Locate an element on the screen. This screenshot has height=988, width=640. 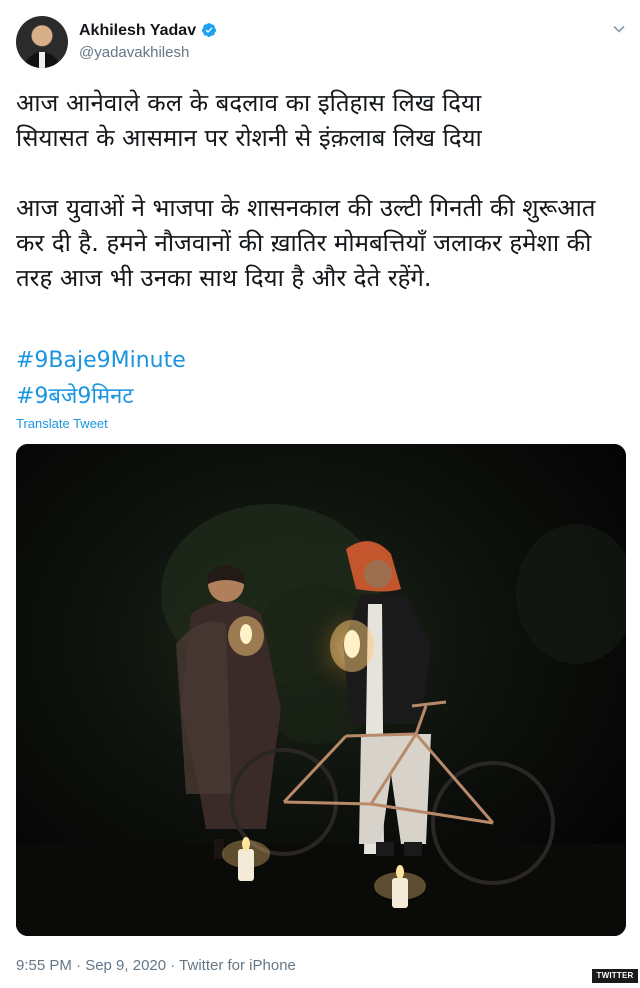
hashtag-link: #9Baje9Minute is located at coordinates (101, 360).